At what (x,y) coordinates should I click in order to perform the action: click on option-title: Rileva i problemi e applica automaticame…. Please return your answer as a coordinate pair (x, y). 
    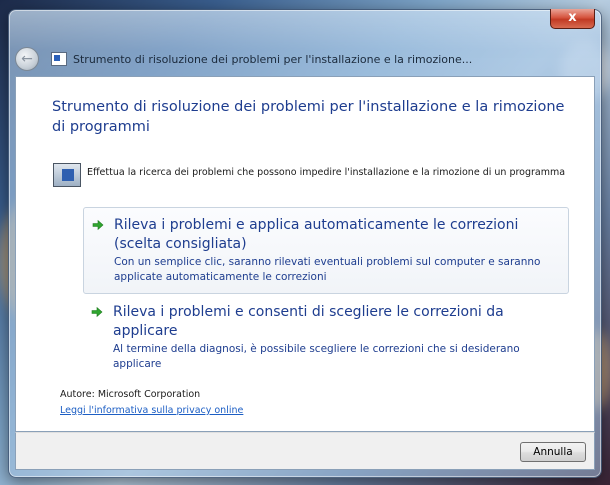
    Looking at the image, I should click on (316, 234).